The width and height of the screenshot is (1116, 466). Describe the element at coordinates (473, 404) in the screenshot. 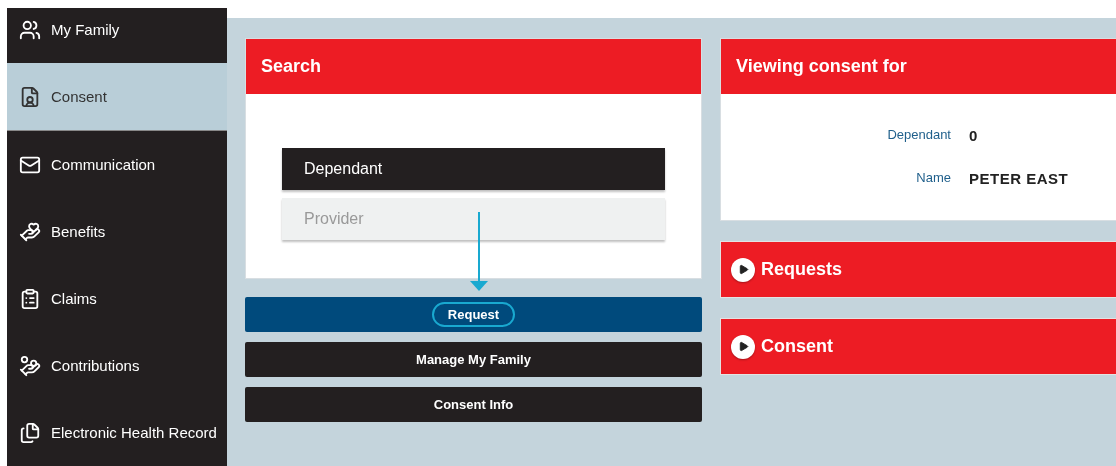

I see `action-button: Consent Info` at that location.